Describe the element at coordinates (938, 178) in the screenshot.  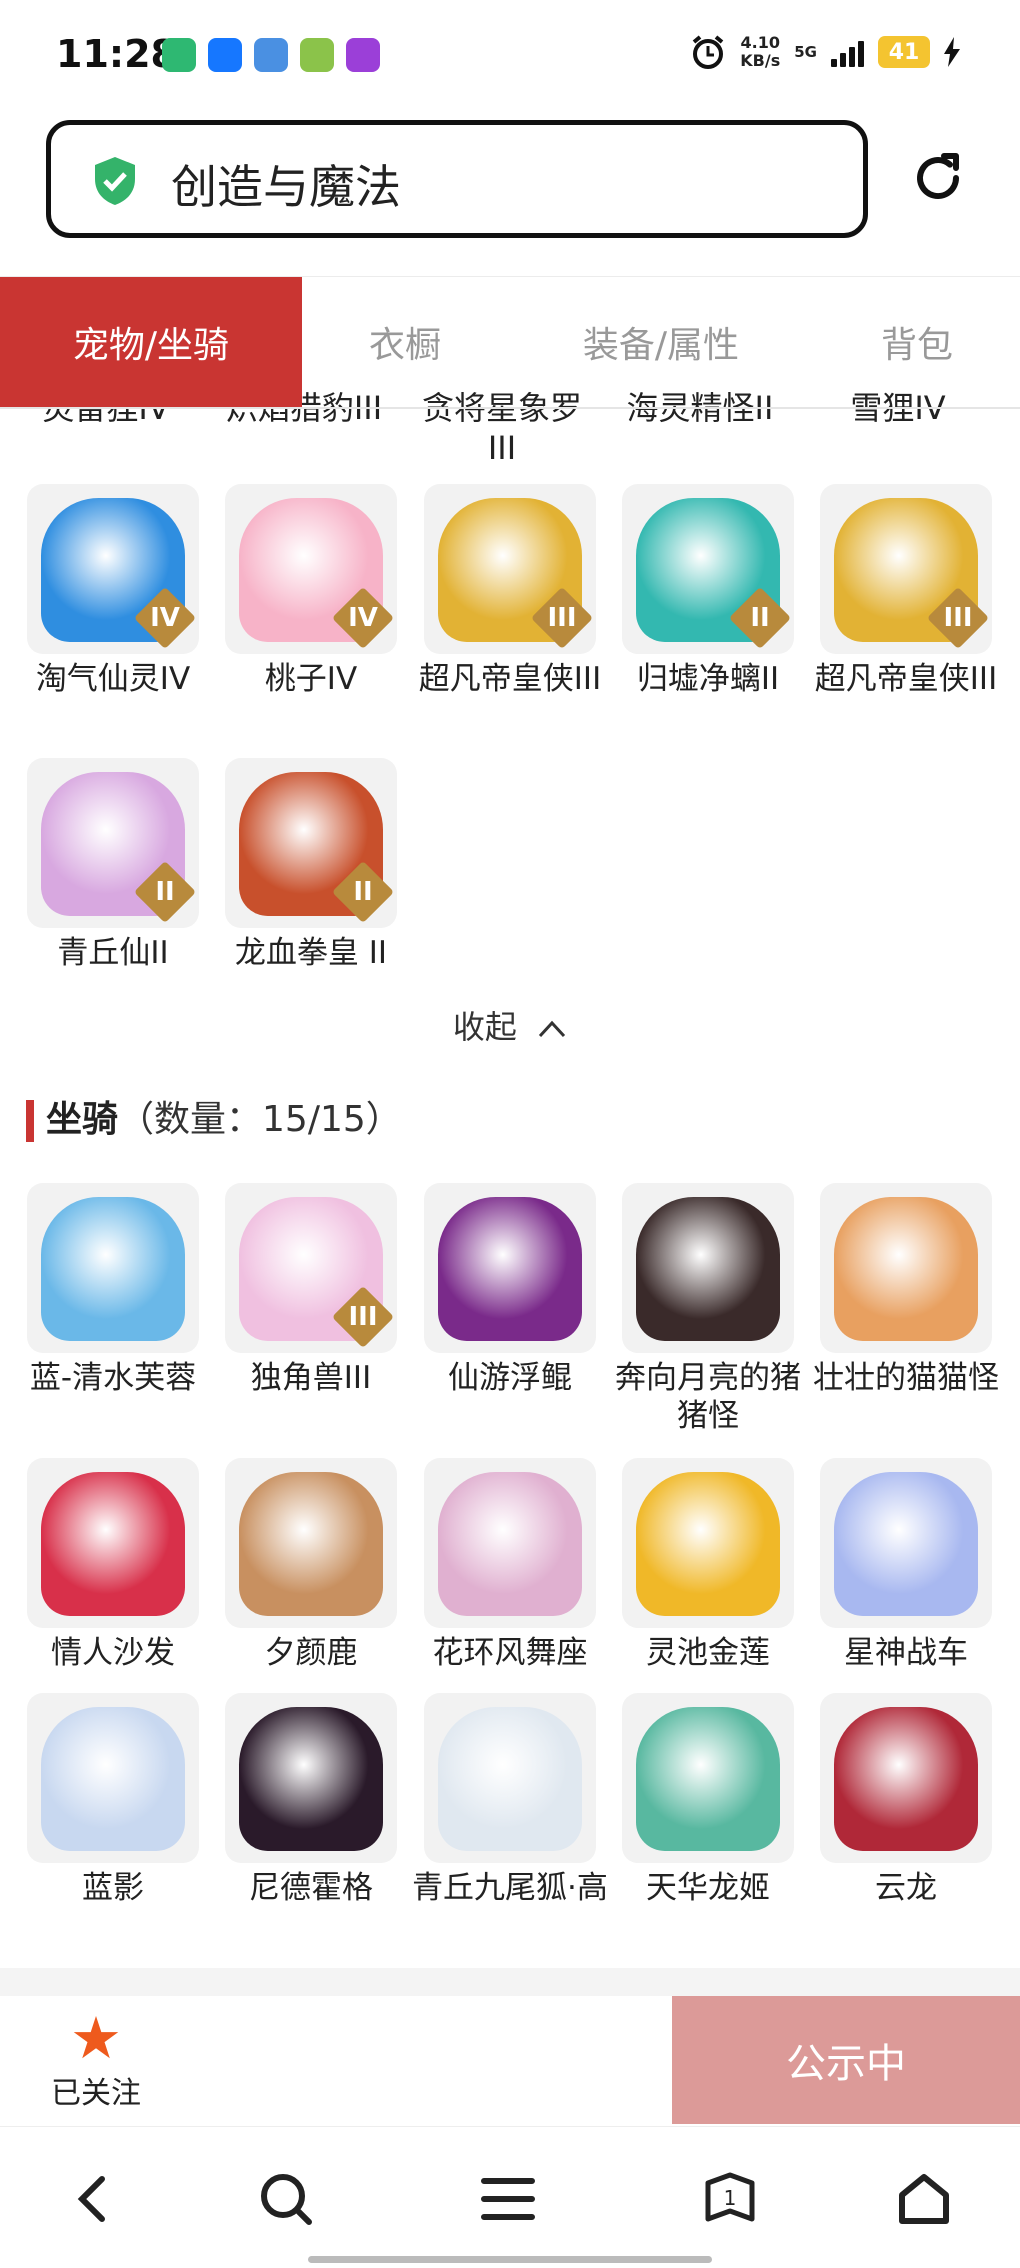
I see `refresh-icon` at that location.